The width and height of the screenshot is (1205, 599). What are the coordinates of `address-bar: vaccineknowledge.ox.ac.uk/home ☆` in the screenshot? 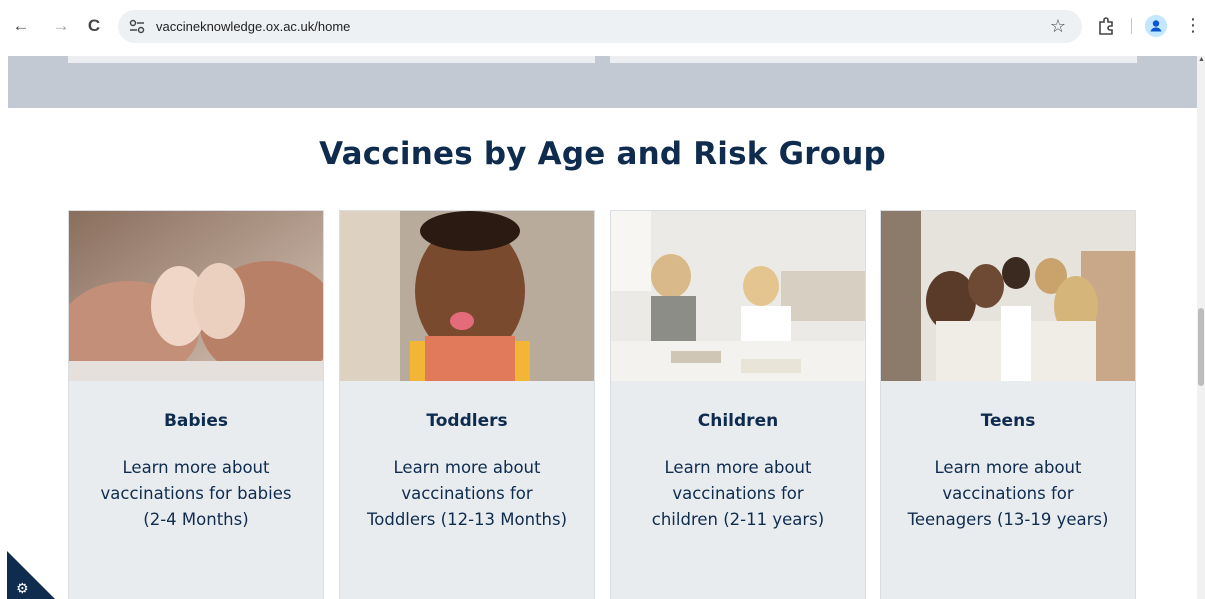 It's located at (600, 26).